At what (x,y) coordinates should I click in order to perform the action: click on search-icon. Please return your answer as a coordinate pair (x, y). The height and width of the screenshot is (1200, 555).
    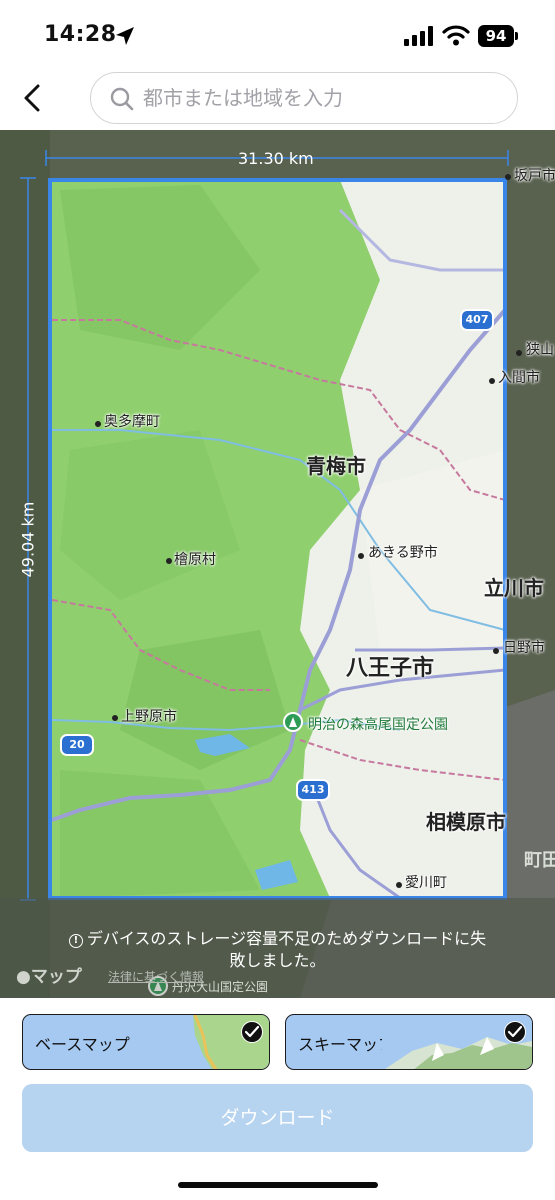
    Looking at the image, I should click on (122, 99).